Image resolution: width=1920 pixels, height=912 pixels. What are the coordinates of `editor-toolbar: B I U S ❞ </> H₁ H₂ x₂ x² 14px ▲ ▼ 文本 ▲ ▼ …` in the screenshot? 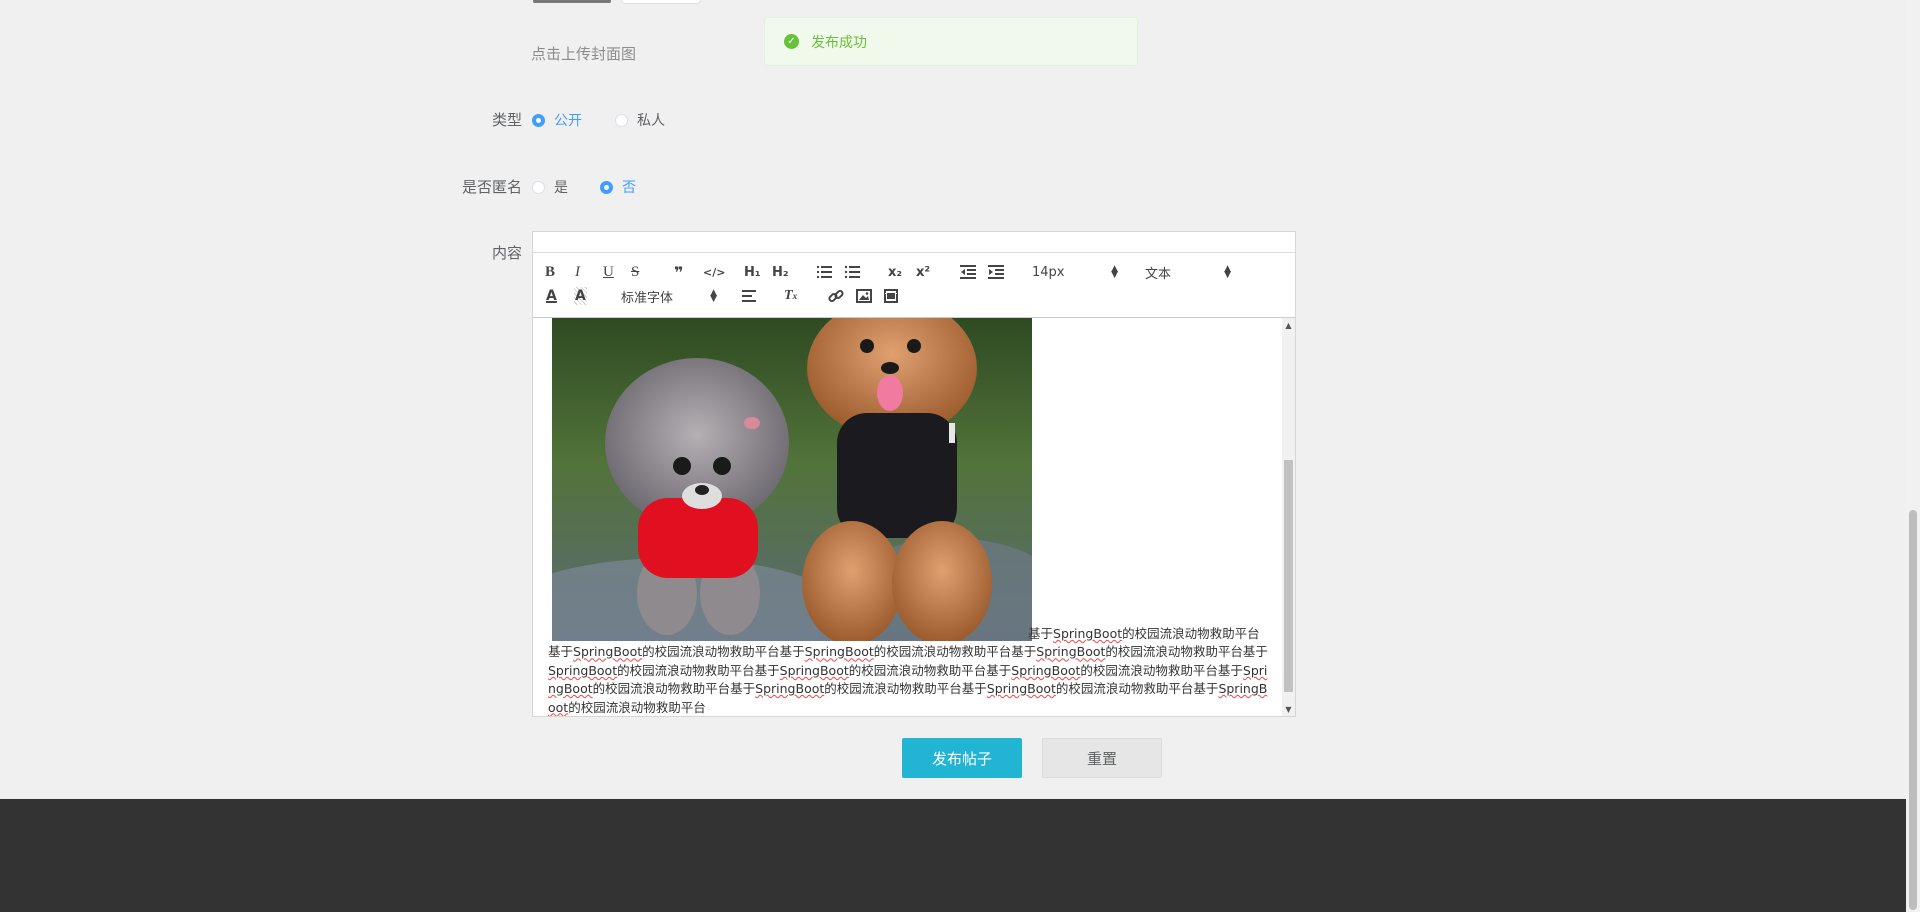 It's located at (914, 285).